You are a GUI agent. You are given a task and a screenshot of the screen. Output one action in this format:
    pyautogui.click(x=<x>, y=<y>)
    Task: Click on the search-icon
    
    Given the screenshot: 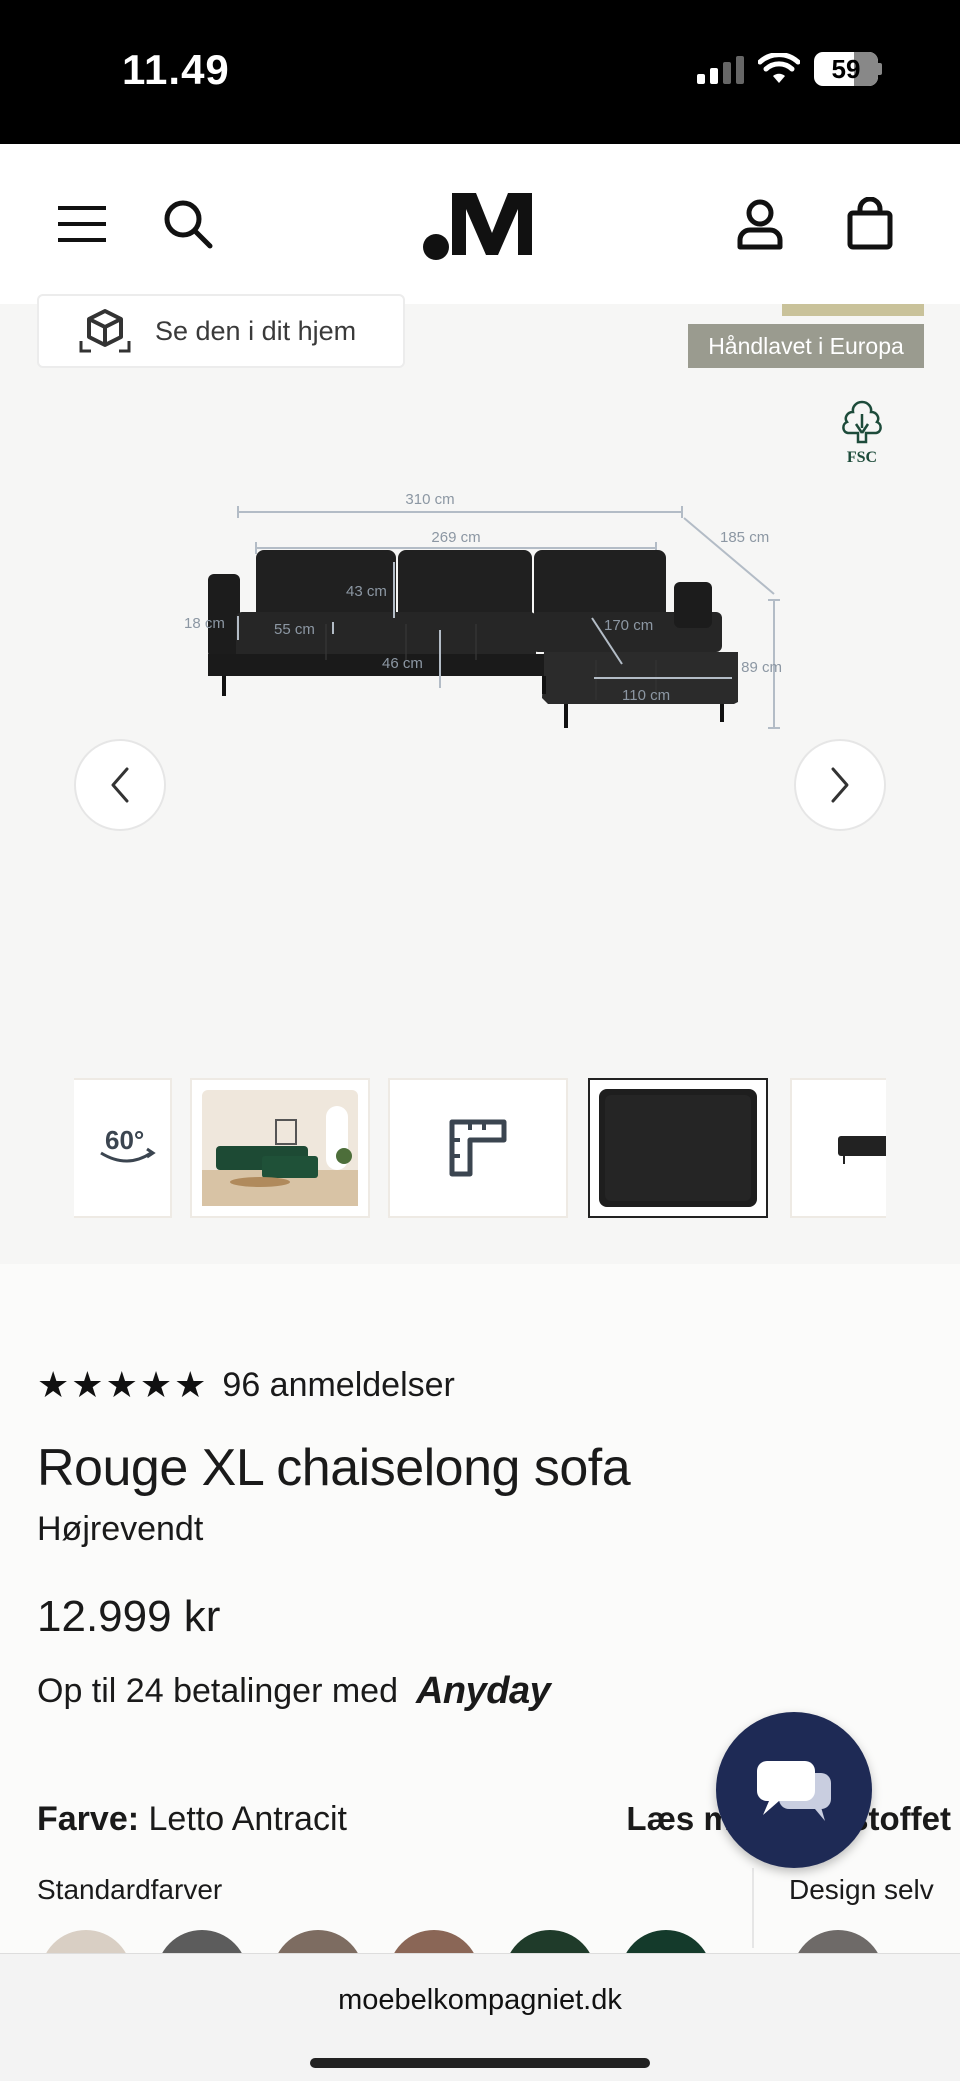 What is the action you would take?
    pyautogui.click(x=188, y=224)
    